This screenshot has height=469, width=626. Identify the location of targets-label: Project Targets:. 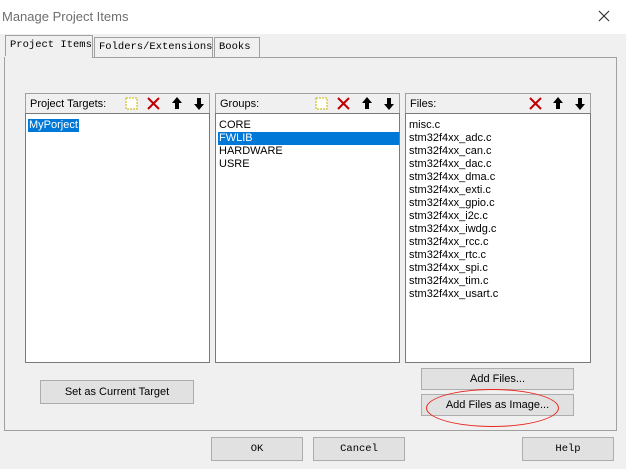
(68, 104).